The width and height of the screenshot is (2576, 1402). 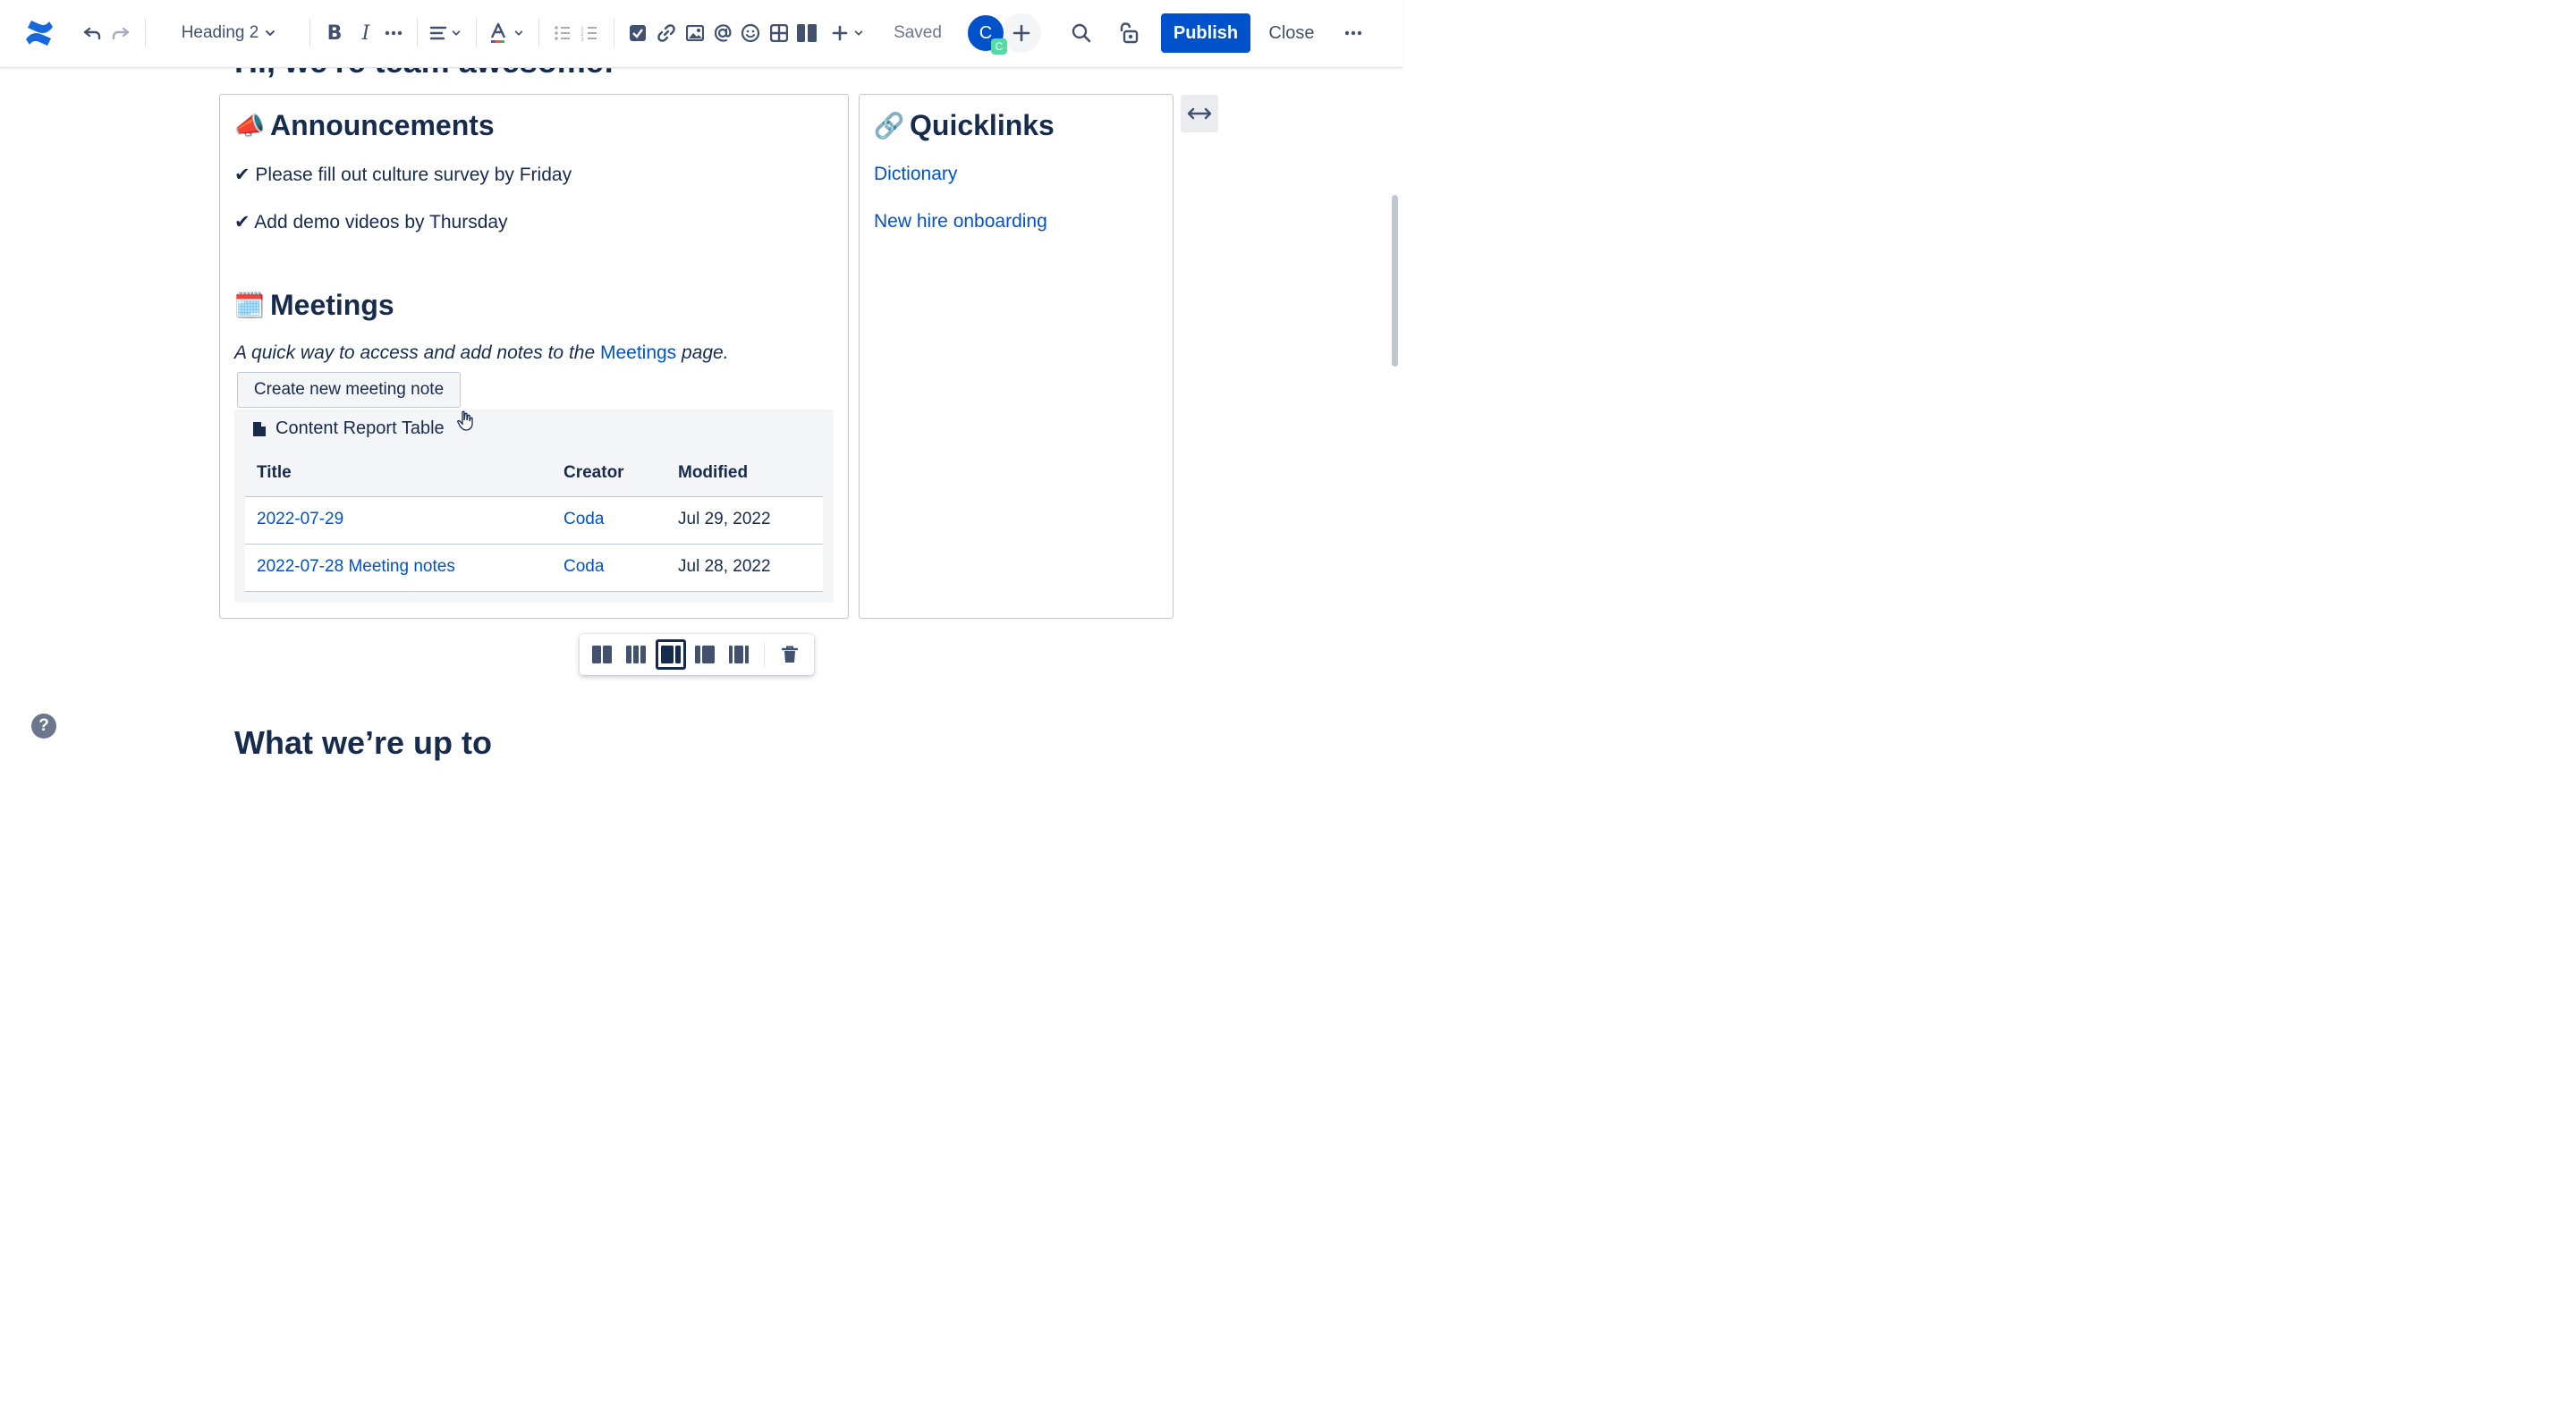 What do you see at coordinates (582, 39) in the screenshot?
I see `svg-text: 3` at bounding box center [582, 39].